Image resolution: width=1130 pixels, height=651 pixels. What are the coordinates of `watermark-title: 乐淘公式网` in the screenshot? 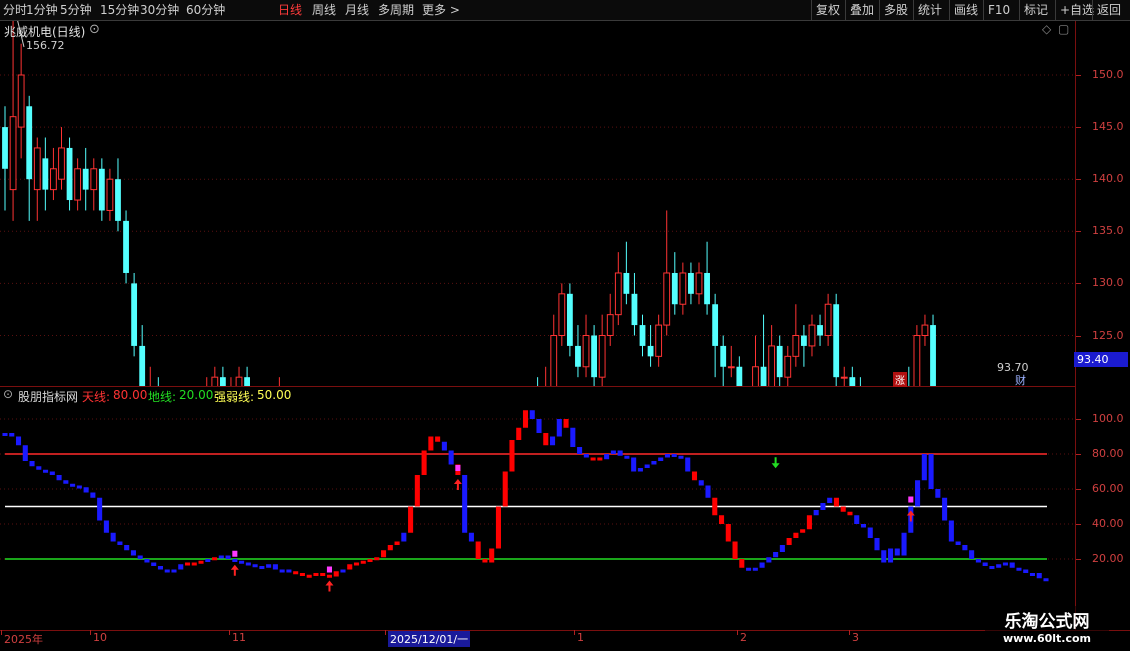 It's located at (1047, 622).